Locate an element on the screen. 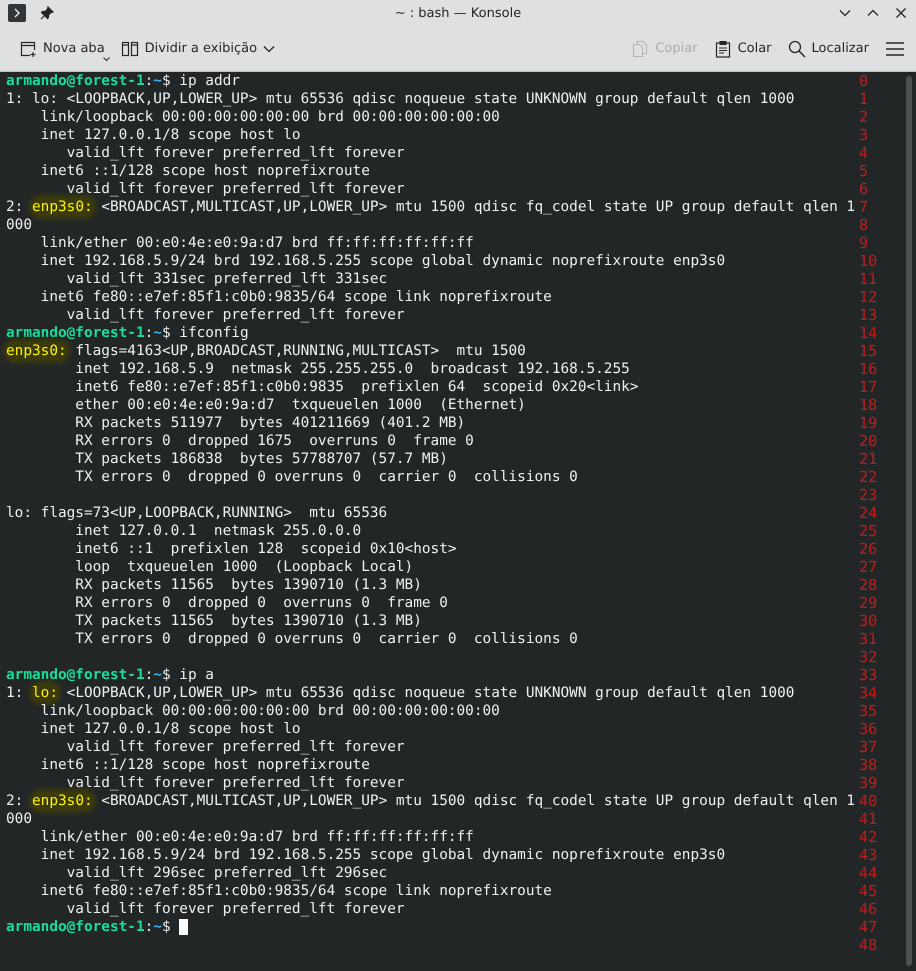 The width and height of the screenshot is (916, 971). line-number: 31 is located at coordinates (868, 639).